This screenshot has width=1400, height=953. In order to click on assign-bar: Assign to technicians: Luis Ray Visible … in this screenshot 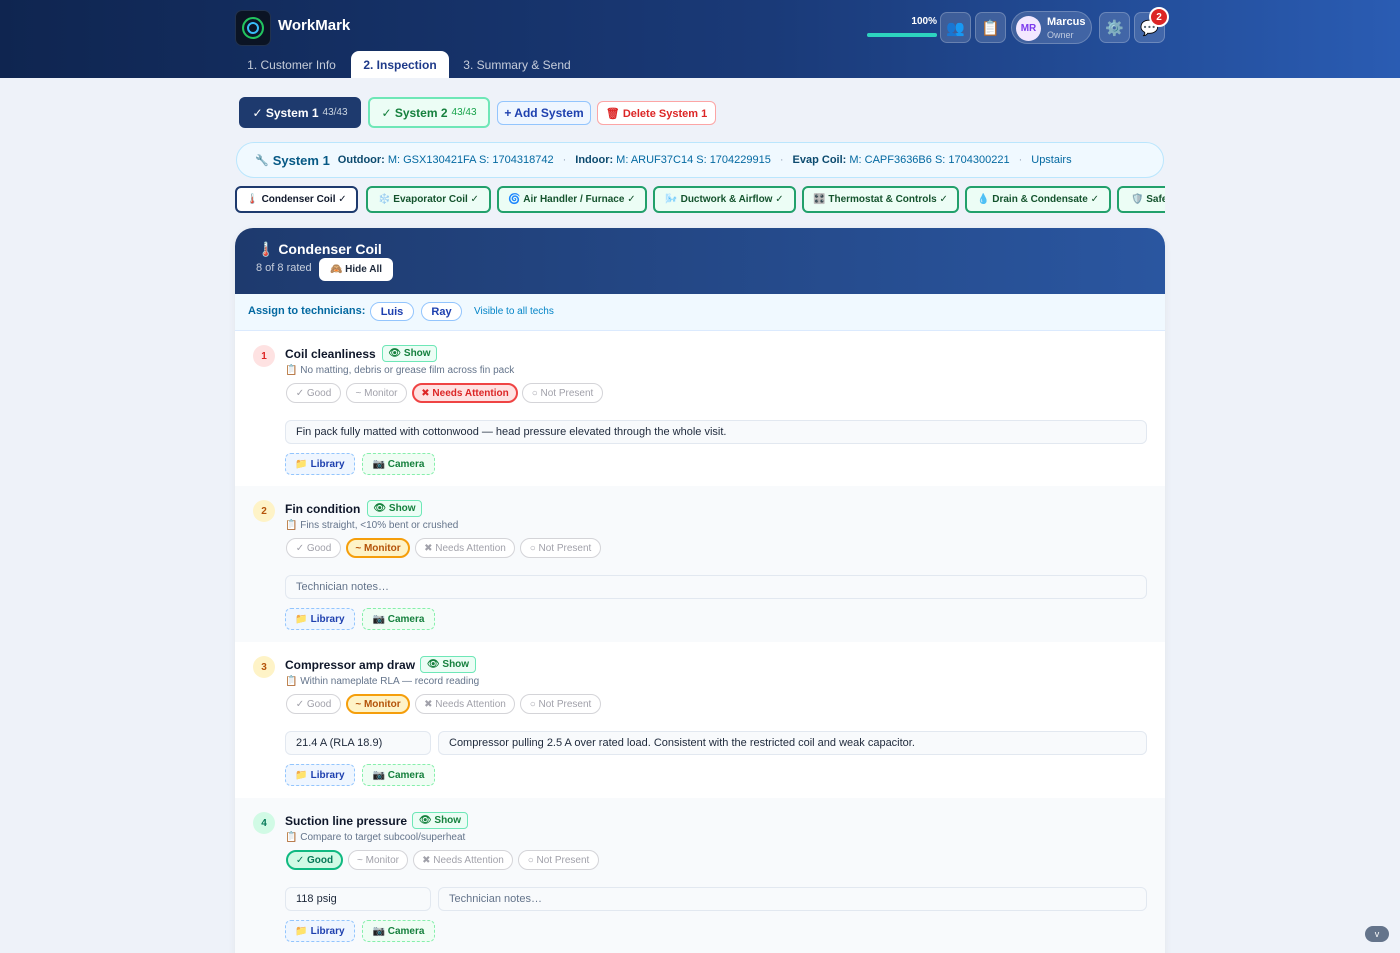, I will do `click(700, 312)`.